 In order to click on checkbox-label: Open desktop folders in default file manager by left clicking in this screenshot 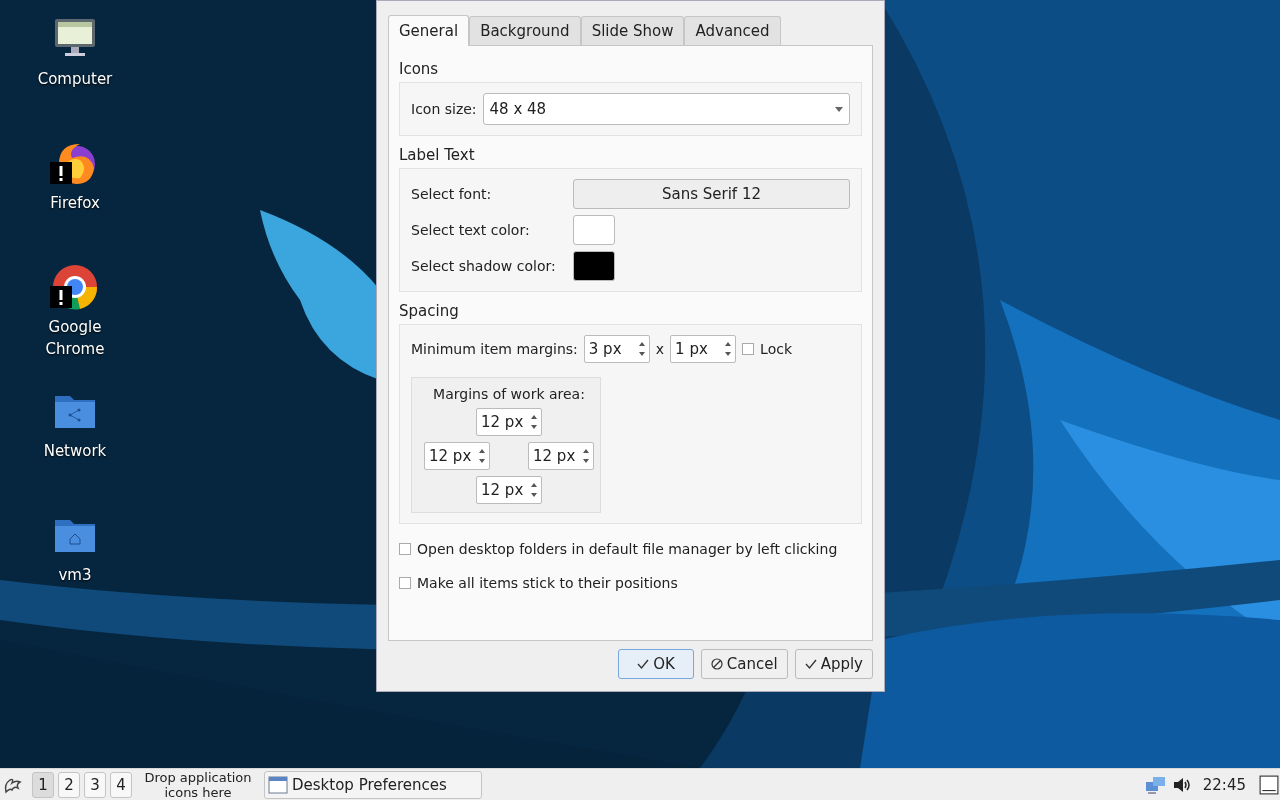, I will do `click(627, 549)`.